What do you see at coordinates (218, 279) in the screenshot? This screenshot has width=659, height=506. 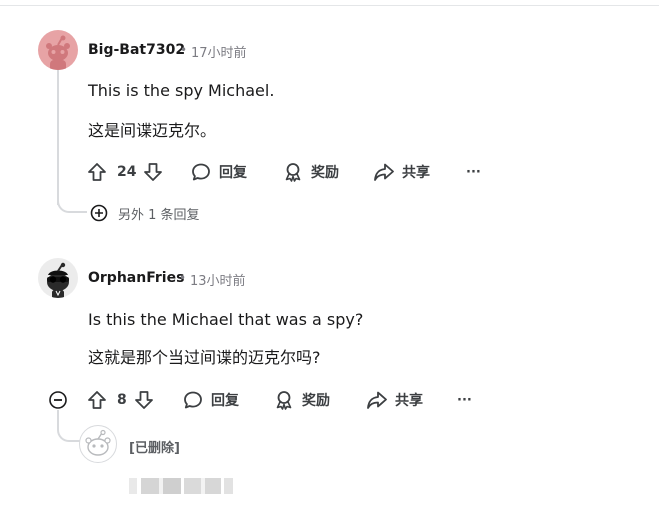 I see `comment-time: 13小时前` at bounding box center [218, 279].